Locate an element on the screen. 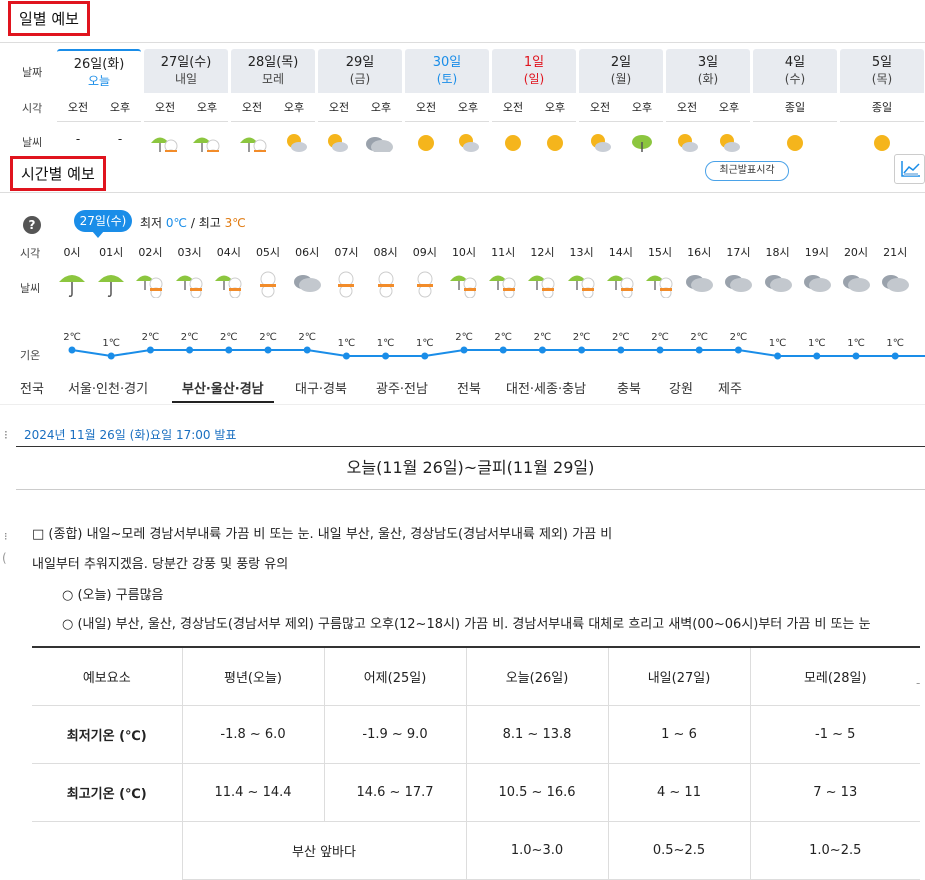  day-header: 27일(수) 내일 is located at coordinates (186, 71).